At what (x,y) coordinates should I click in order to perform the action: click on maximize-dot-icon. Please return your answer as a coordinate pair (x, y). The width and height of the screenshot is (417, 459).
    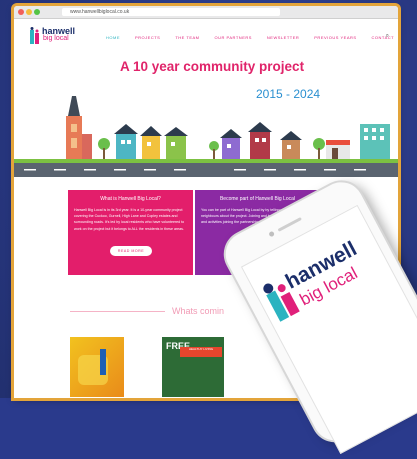
    Looking at the image, I should click on (37, 12).